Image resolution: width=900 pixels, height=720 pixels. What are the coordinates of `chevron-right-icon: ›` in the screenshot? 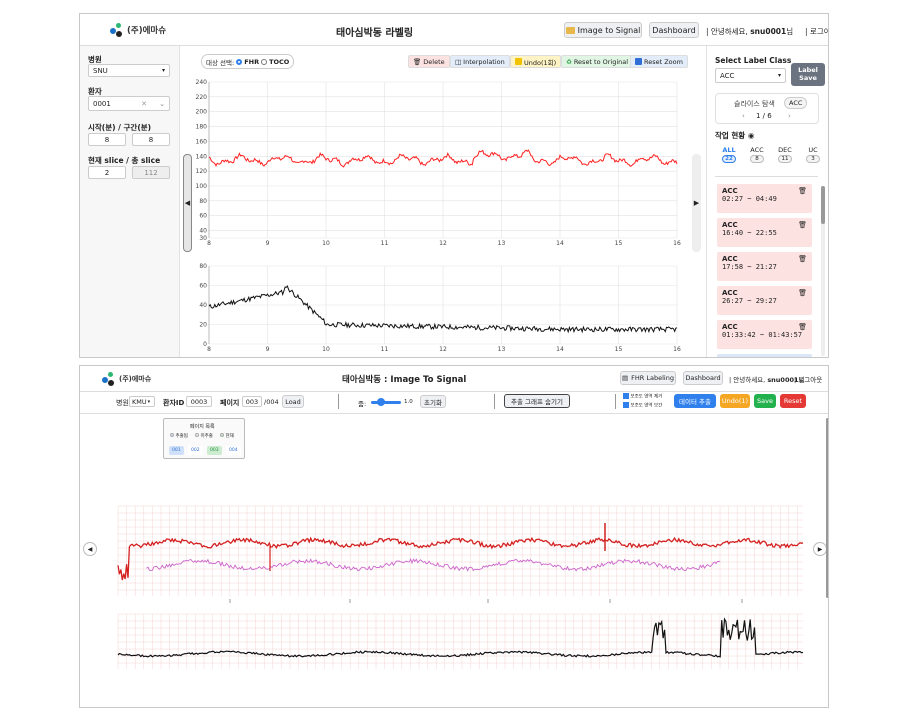 It's located at (789, 116).